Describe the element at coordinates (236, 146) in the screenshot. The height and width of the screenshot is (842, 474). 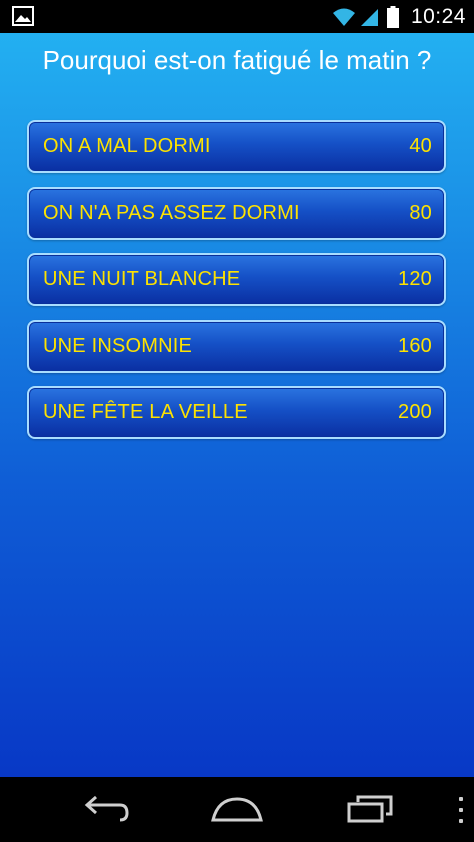
I see `answer-button-1: ON A MAL DORMI 40` at that location.